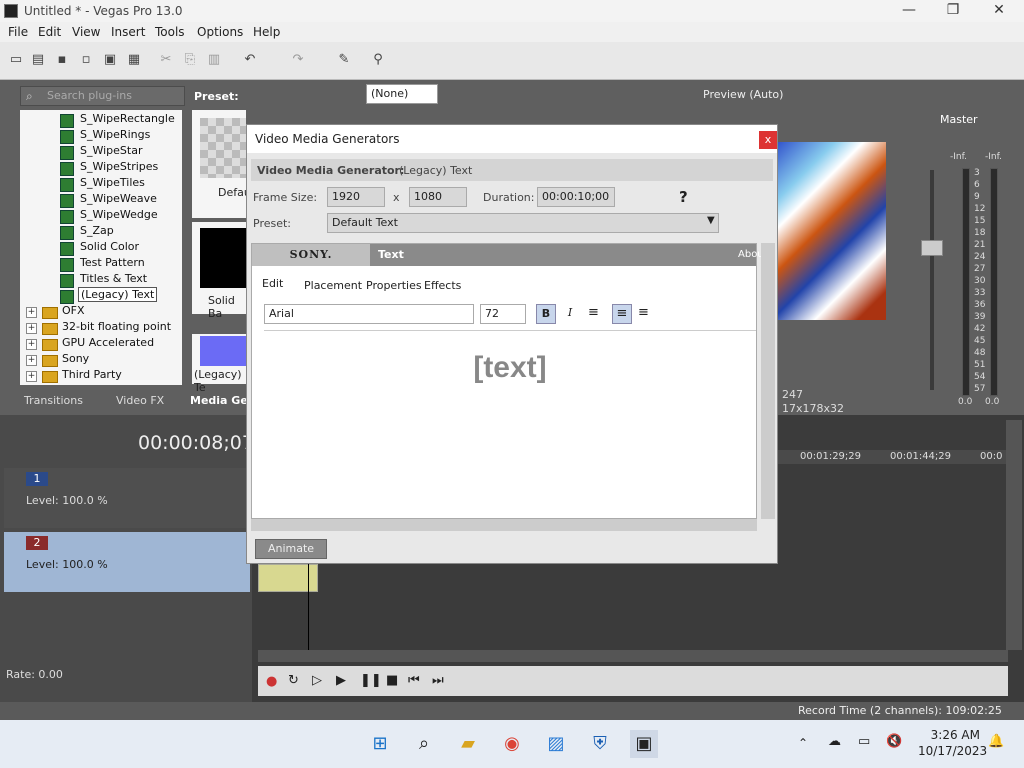 The image size is (1024, 768). I want to click on stop-icon: ■, so click(392, 680).